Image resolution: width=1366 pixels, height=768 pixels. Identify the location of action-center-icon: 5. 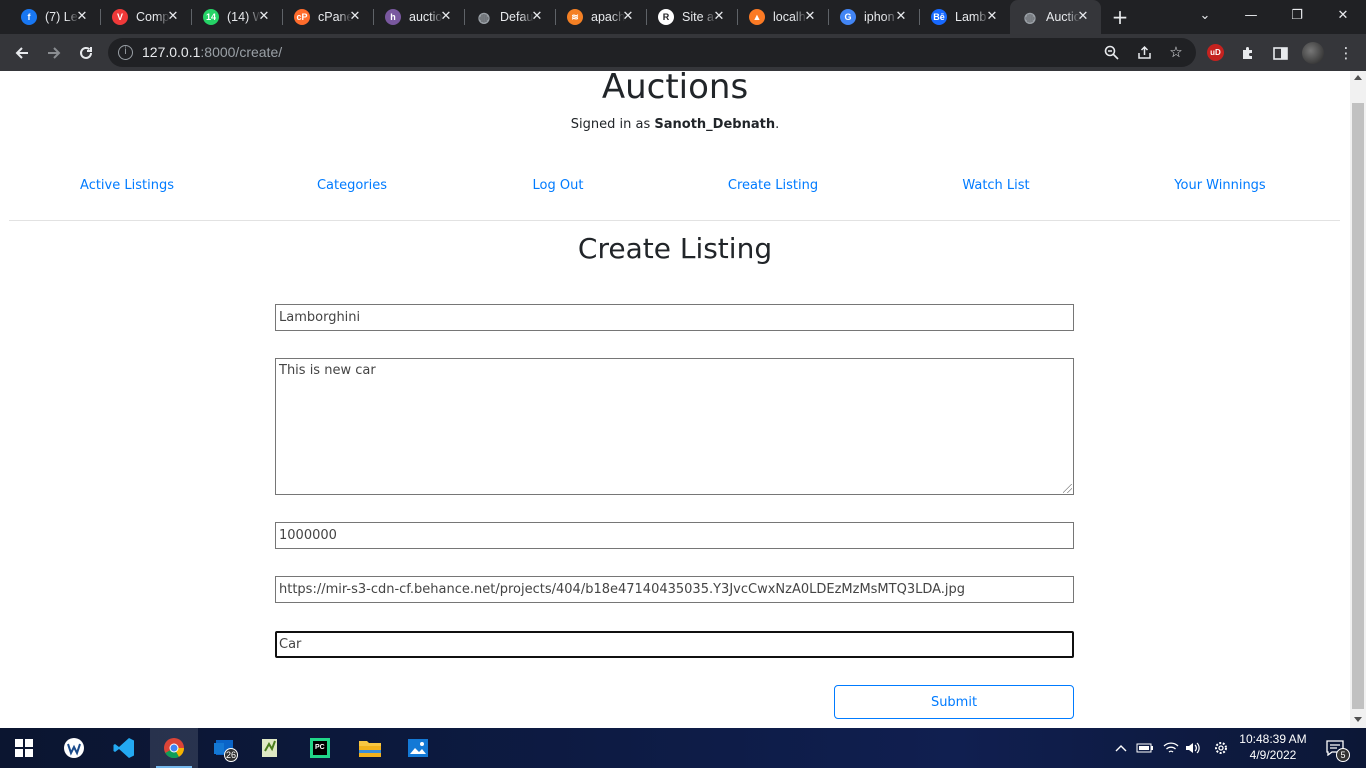
(1335, 748).